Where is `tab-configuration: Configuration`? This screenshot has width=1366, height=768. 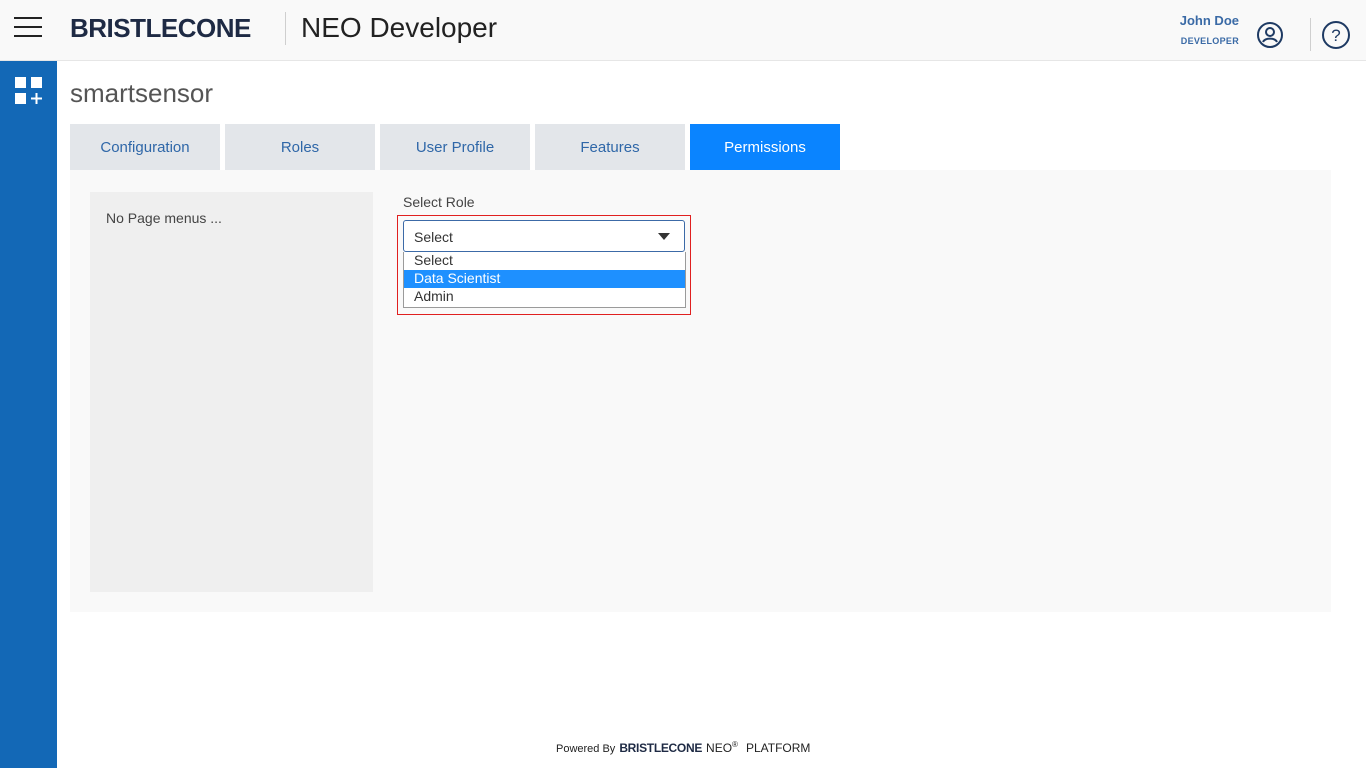
tab-configuration: Configuration is located at coordinates (145, 147).